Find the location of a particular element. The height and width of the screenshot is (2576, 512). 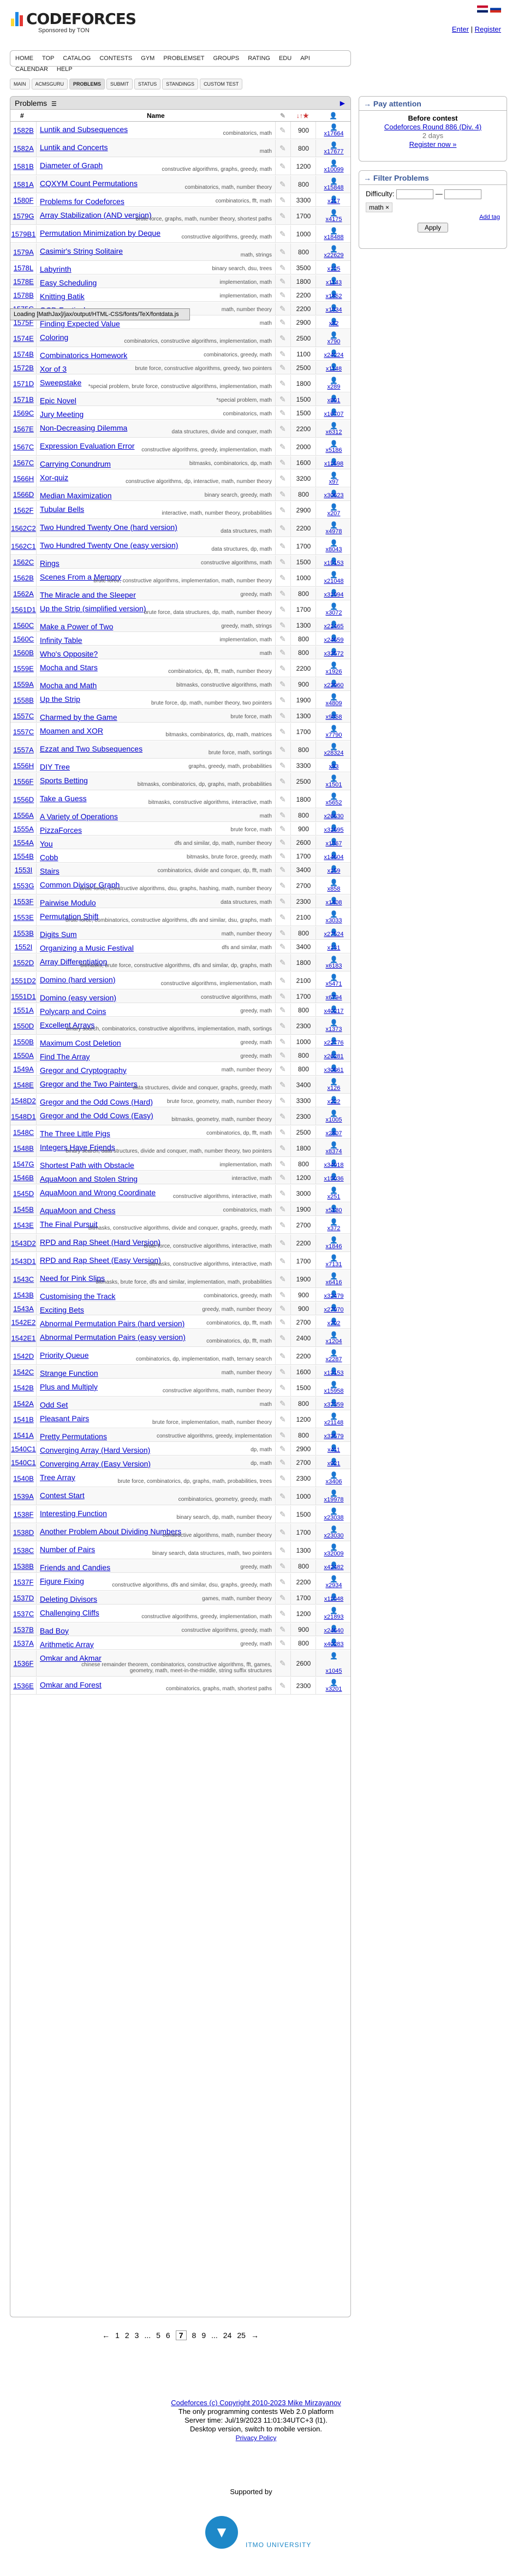

menu-item: CONTESTS is located at coordinates (115, 58).